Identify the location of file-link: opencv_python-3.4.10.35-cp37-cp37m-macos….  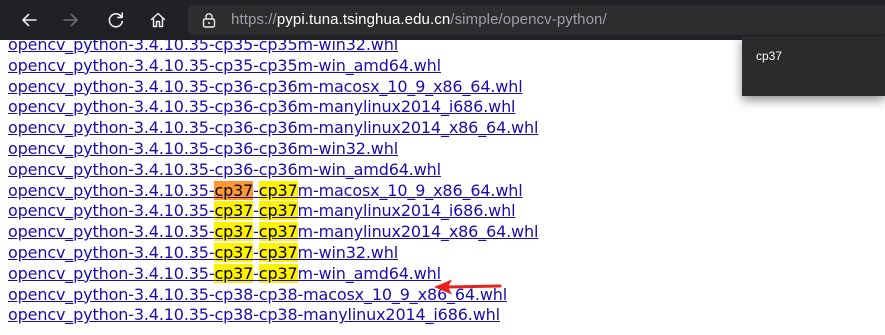
(265, 190).